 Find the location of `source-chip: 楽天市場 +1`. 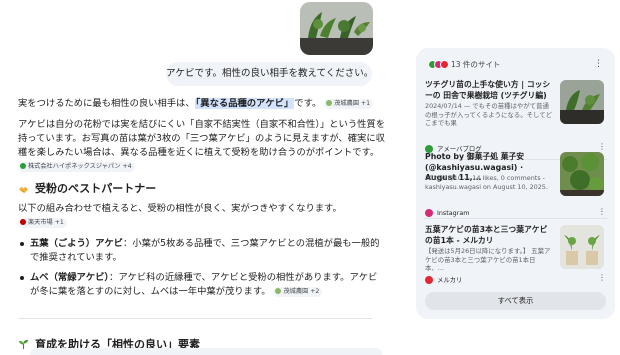

source-chip: 楽天市場 +1 is located at coordinates (42, 223).